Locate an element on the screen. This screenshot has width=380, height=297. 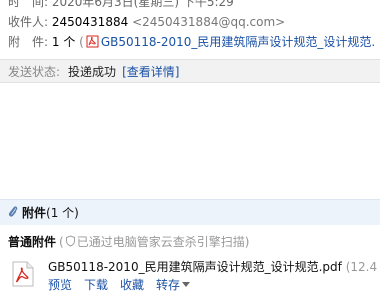
recipient-row: 收件人: 2450431884 <2450431884@qq.com> is located at coordinates (194, 22).